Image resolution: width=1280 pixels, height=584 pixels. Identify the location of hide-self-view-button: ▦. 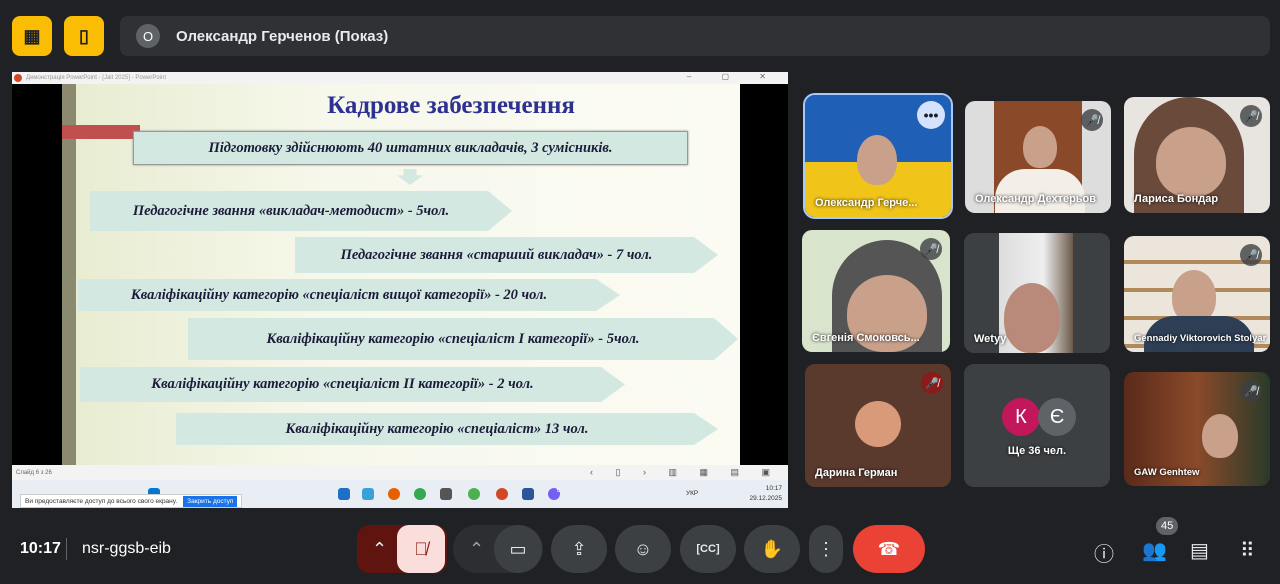
(32, 36).